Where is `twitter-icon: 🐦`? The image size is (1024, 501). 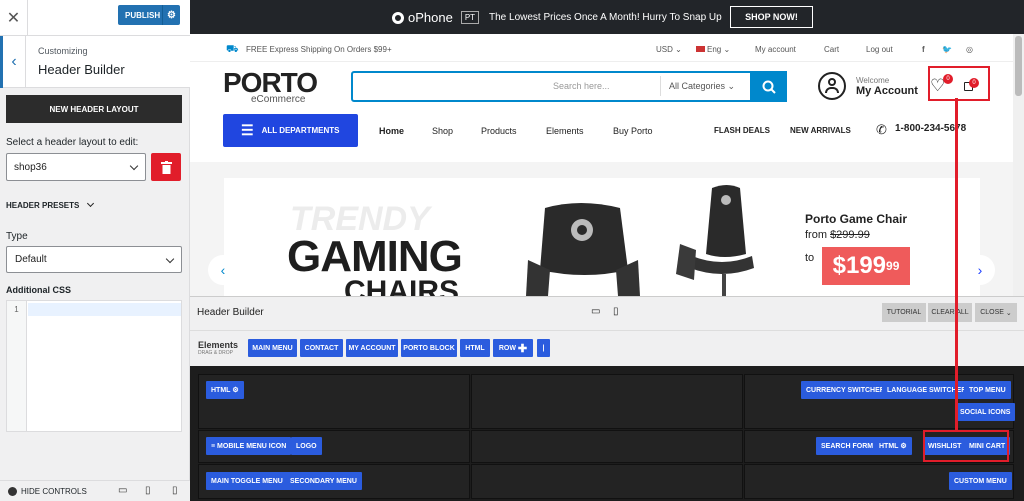
twitter-icon: 🐦 is located at coordinates (947, 49).